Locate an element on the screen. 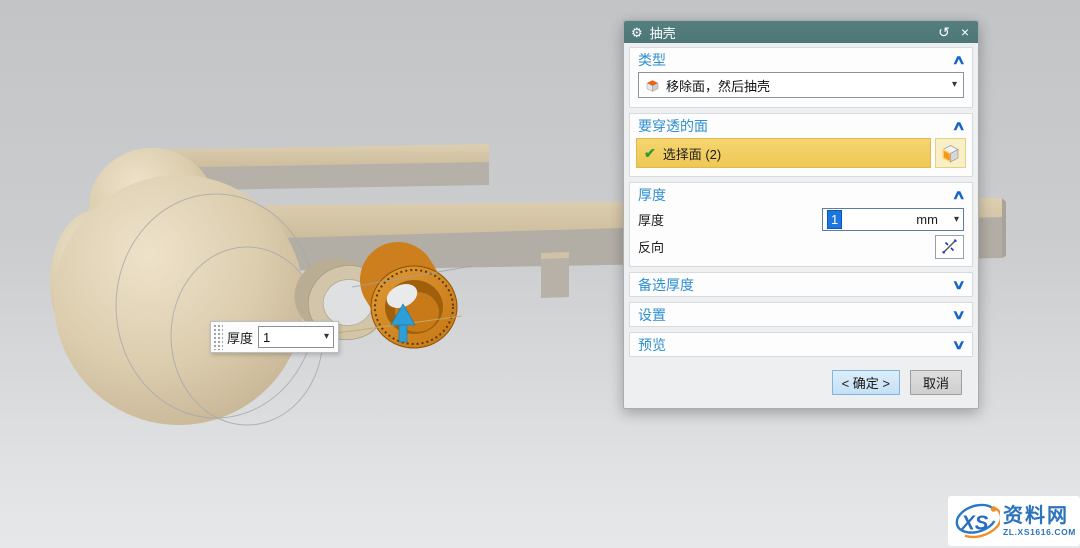  section-alt-thickness-title: 备选厚度 is located at coordinates (666, 284).